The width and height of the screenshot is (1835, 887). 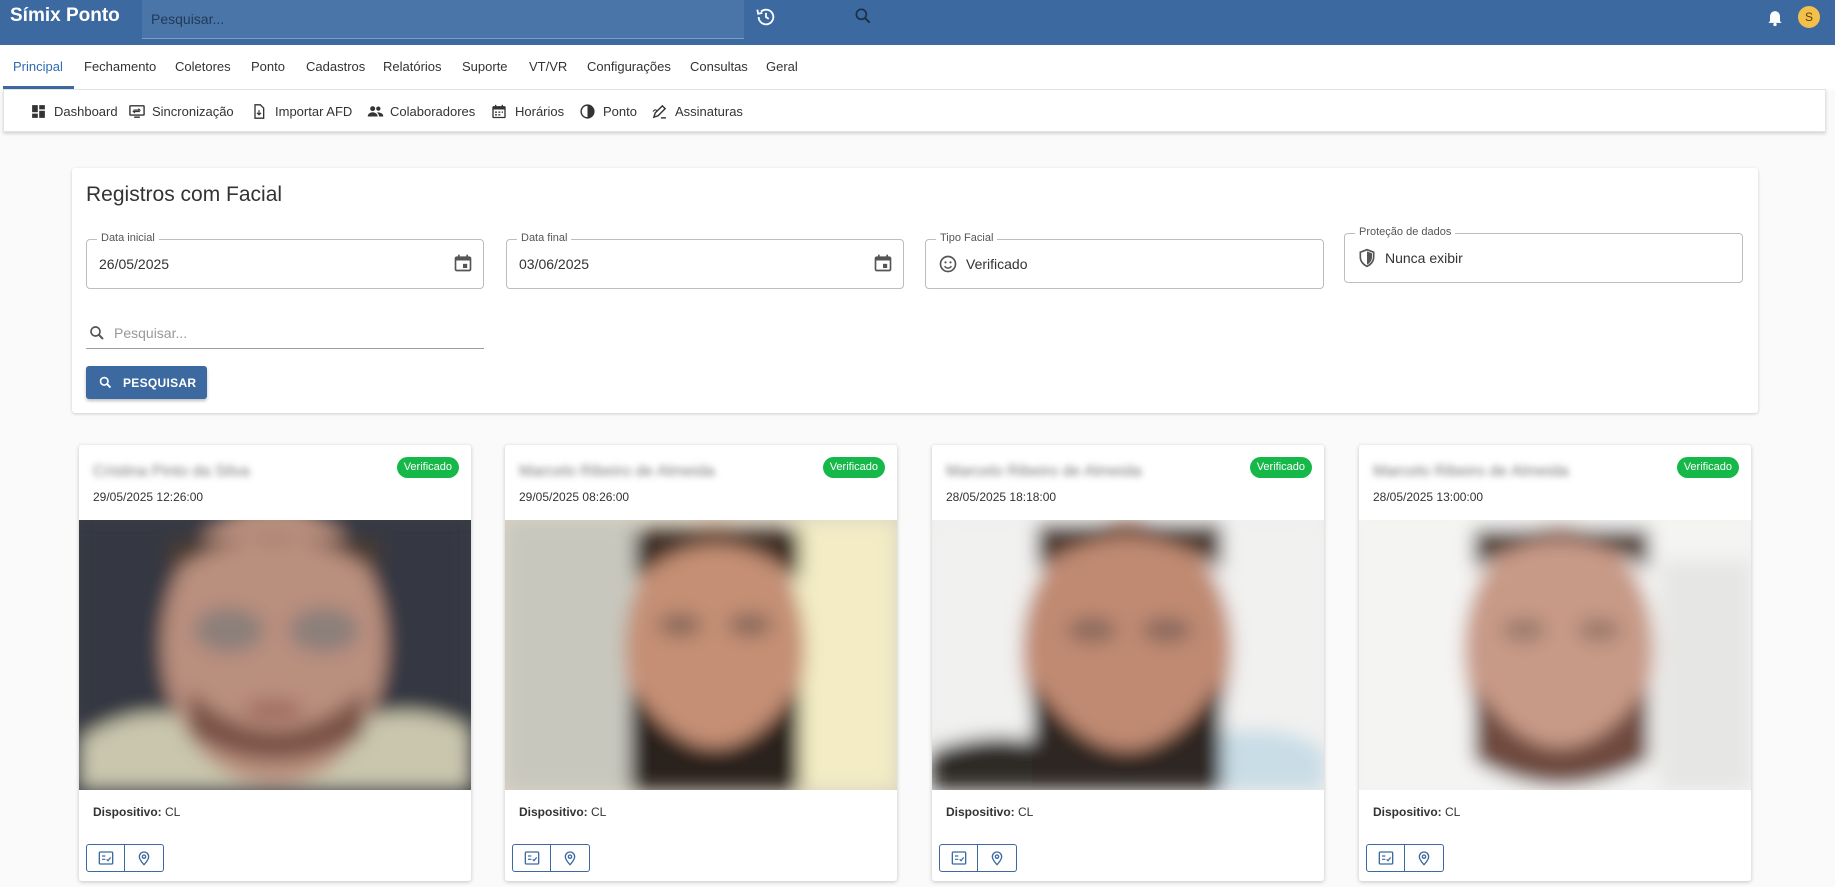 What do you see at coordinates (120, 66) in the screenshot?
I see `tab-fechamento: Fechamento` at bounding box center [120, 66].